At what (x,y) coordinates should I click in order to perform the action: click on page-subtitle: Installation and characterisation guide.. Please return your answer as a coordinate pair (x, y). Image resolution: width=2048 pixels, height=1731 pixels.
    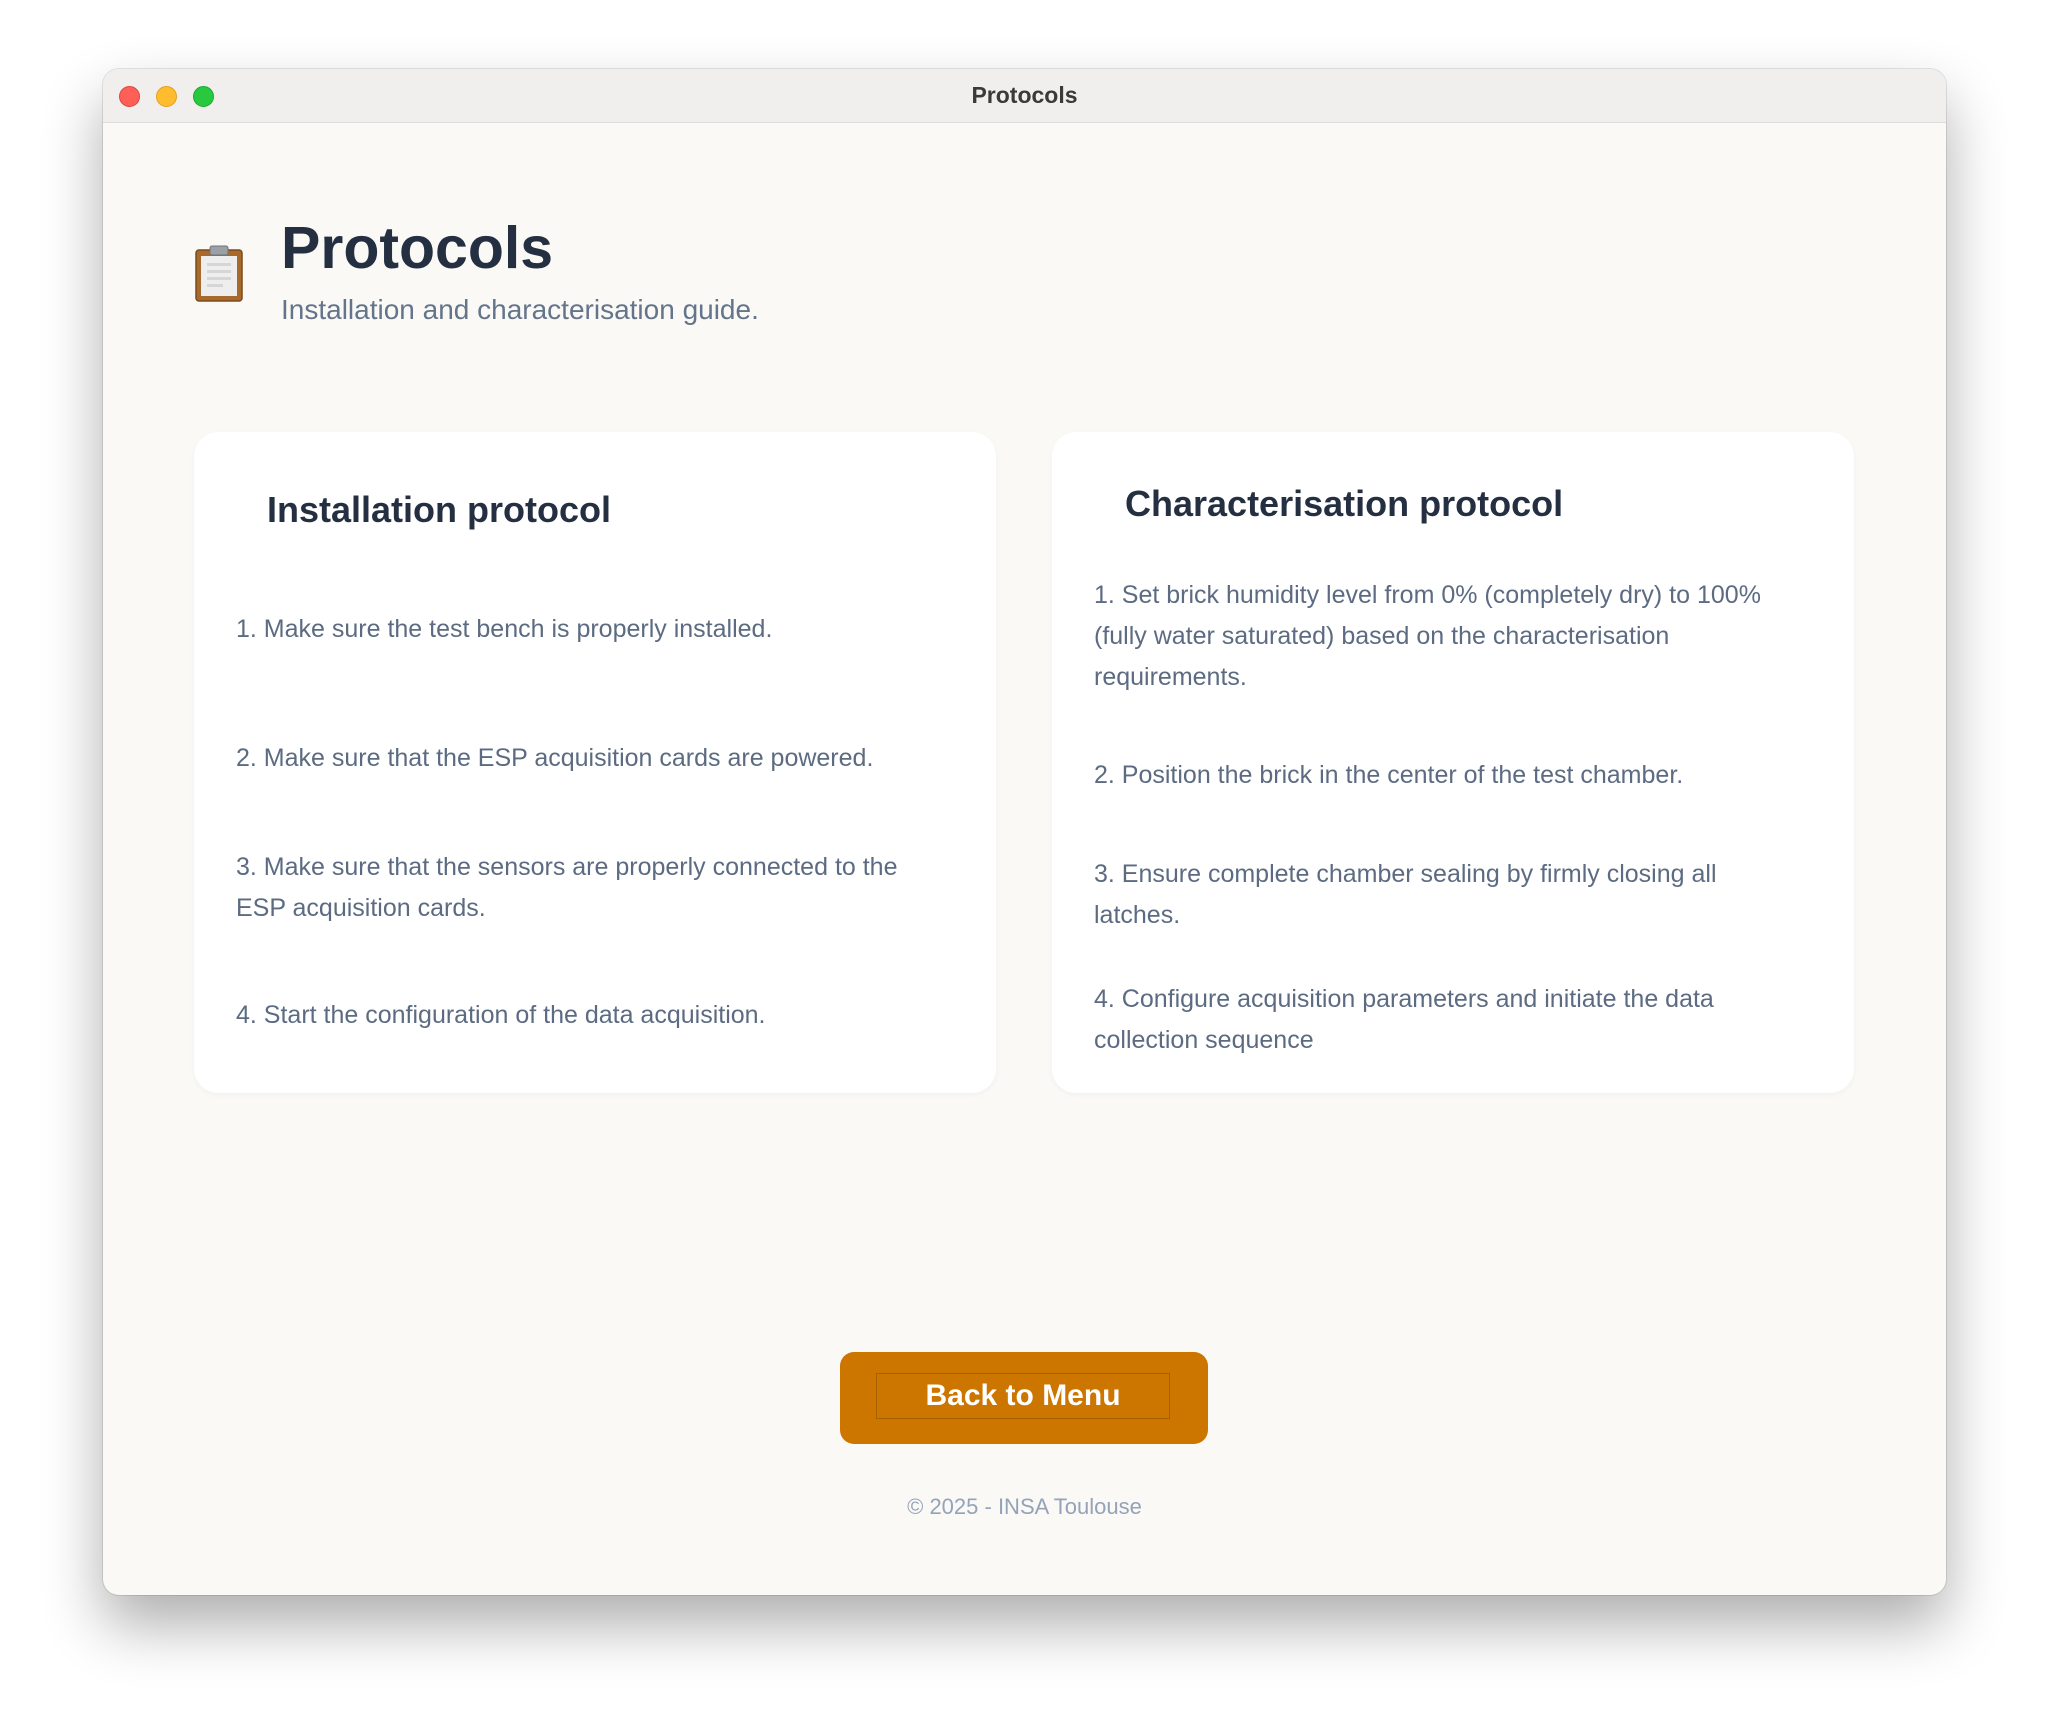
    Looking at the image, I should click on (520, 309).